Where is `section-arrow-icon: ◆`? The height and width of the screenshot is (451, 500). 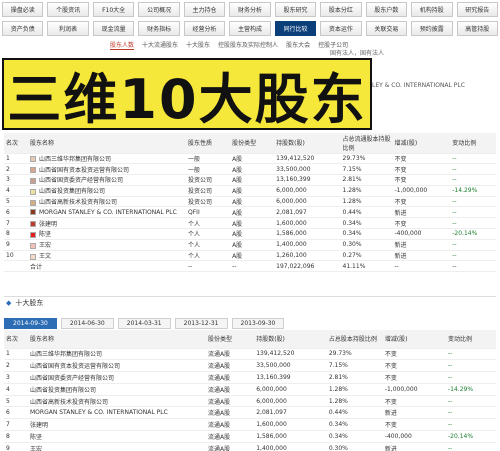 section-arrow-icon: ◆ is located at coordinates (9, 302).